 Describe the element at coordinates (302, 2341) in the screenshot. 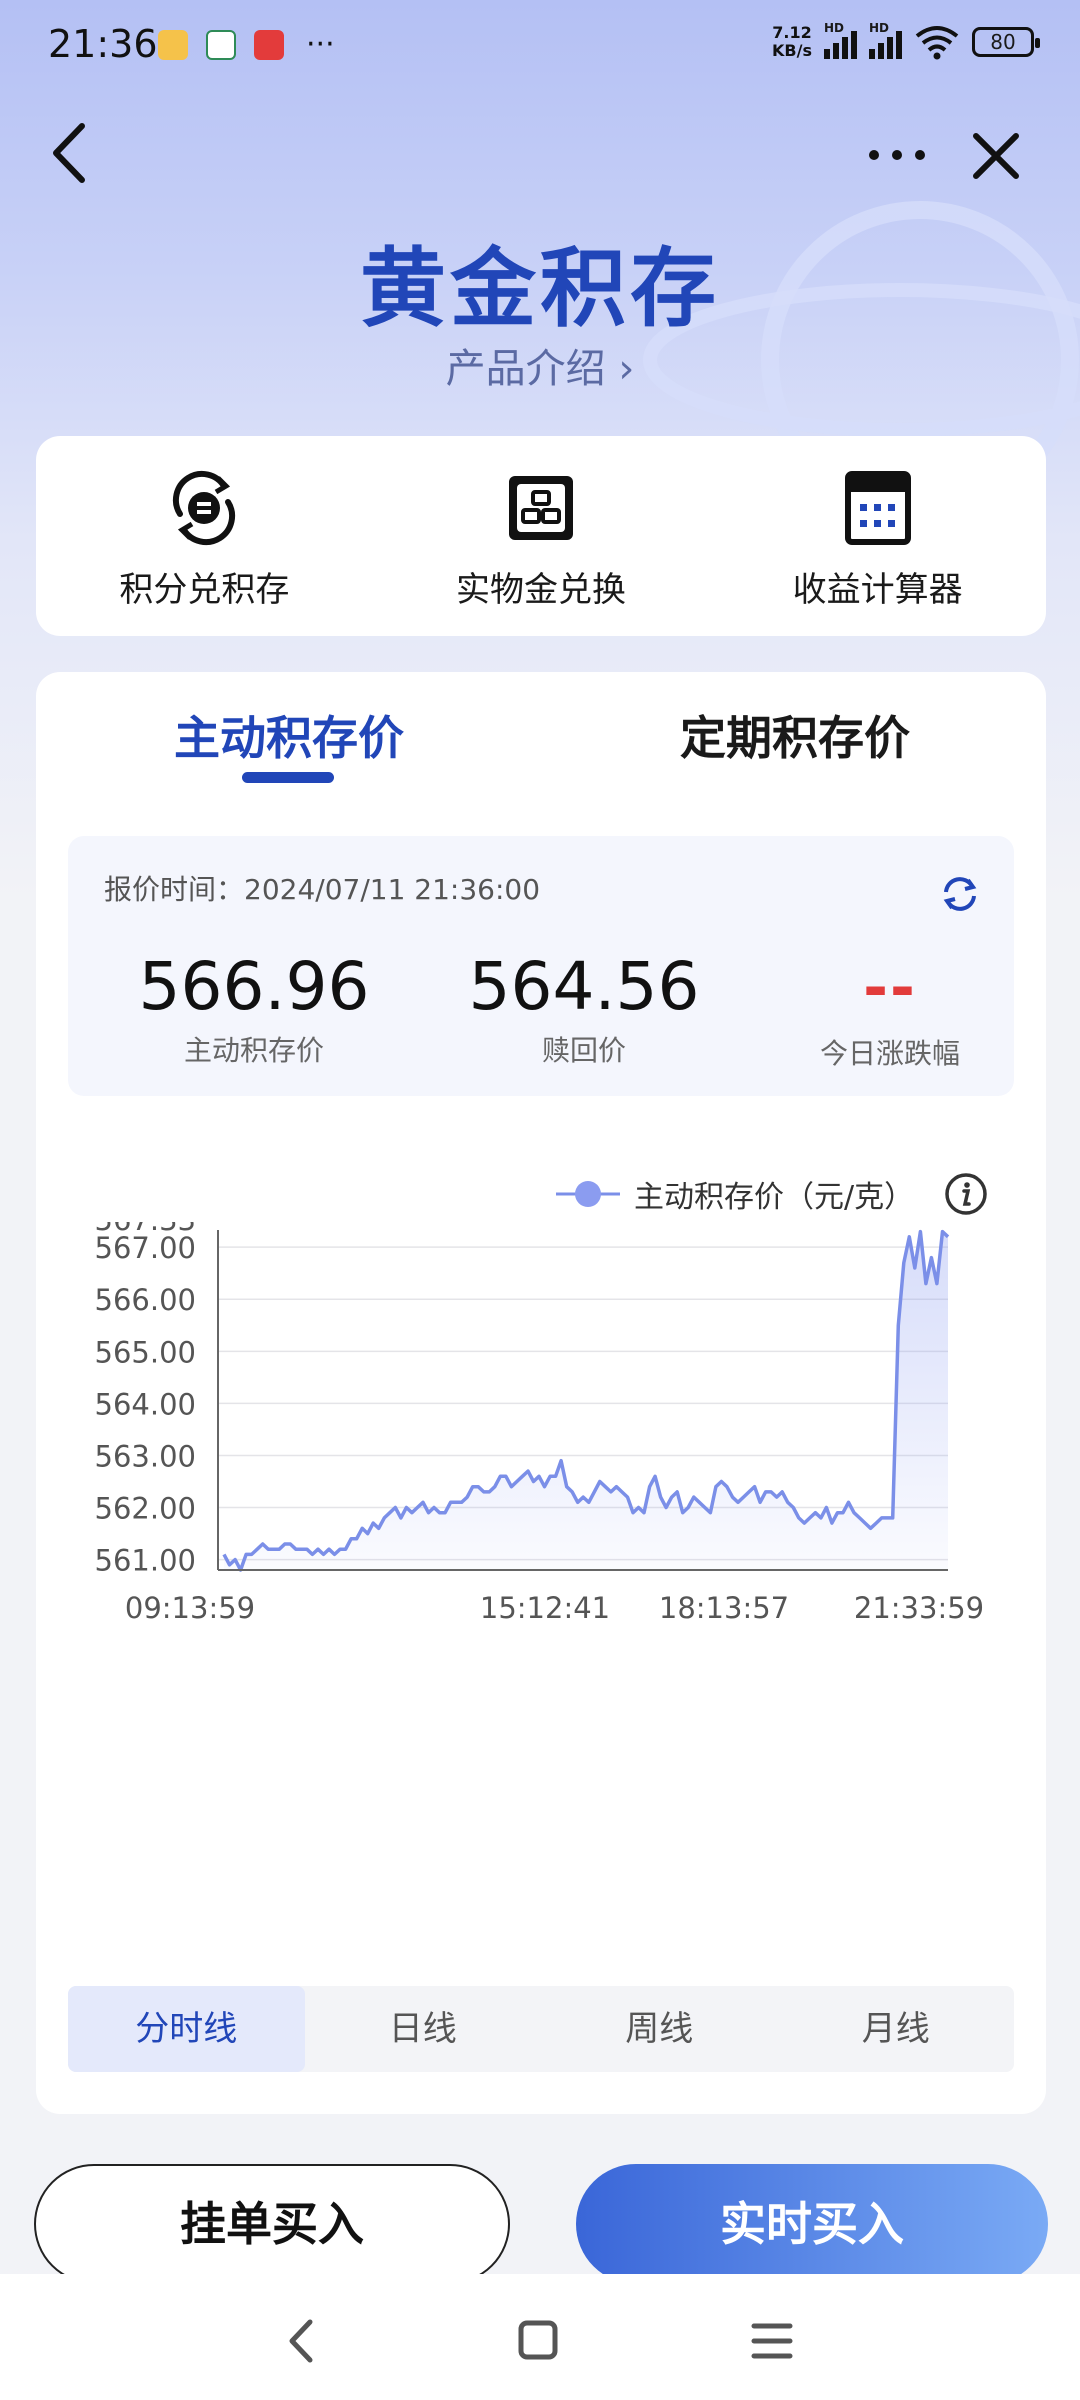

I see `system-back-icon` at that location.